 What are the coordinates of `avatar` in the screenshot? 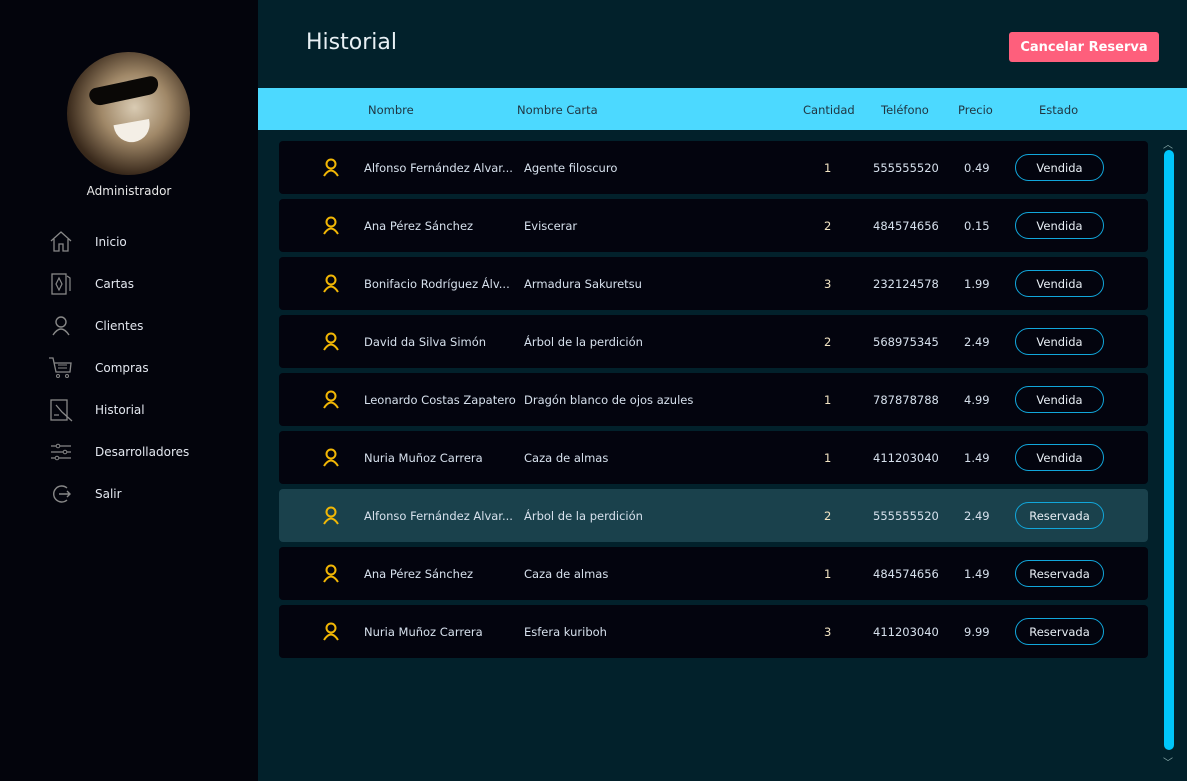 It's located at (128, 113).